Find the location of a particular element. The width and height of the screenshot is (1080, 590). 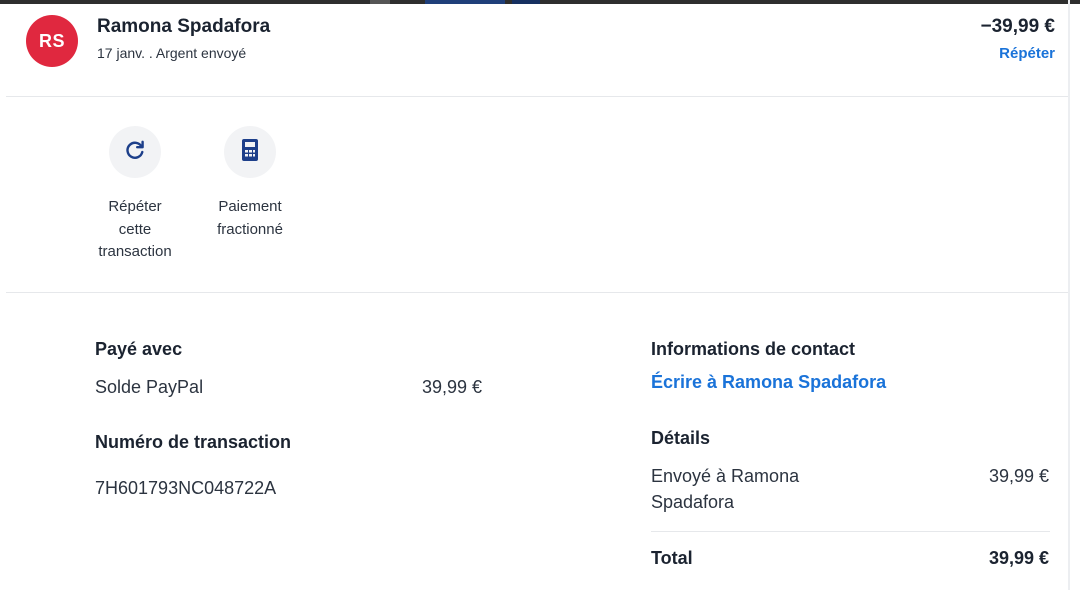

calculator-icon-circle is located at coordinates (250, 152).